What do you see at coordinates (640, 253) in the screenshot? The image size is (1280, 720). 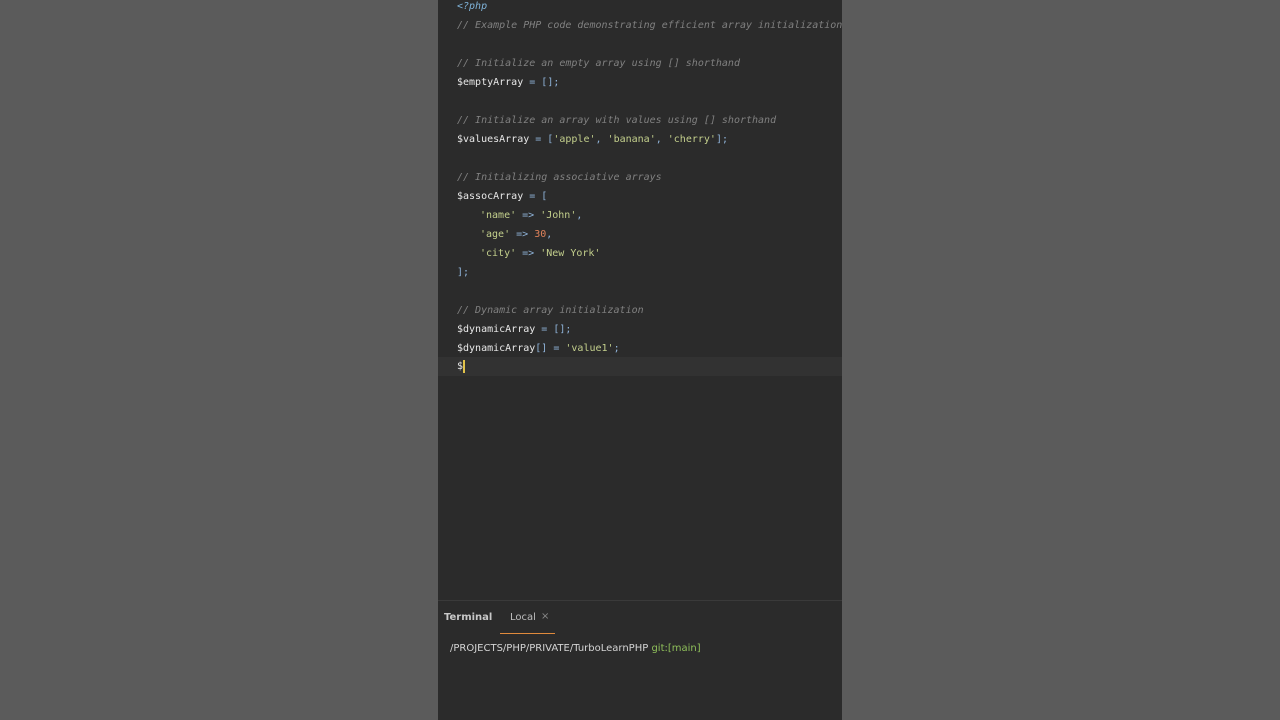 I see `code-line: 'city' => 'New York'` at bounding box center [640, 253].